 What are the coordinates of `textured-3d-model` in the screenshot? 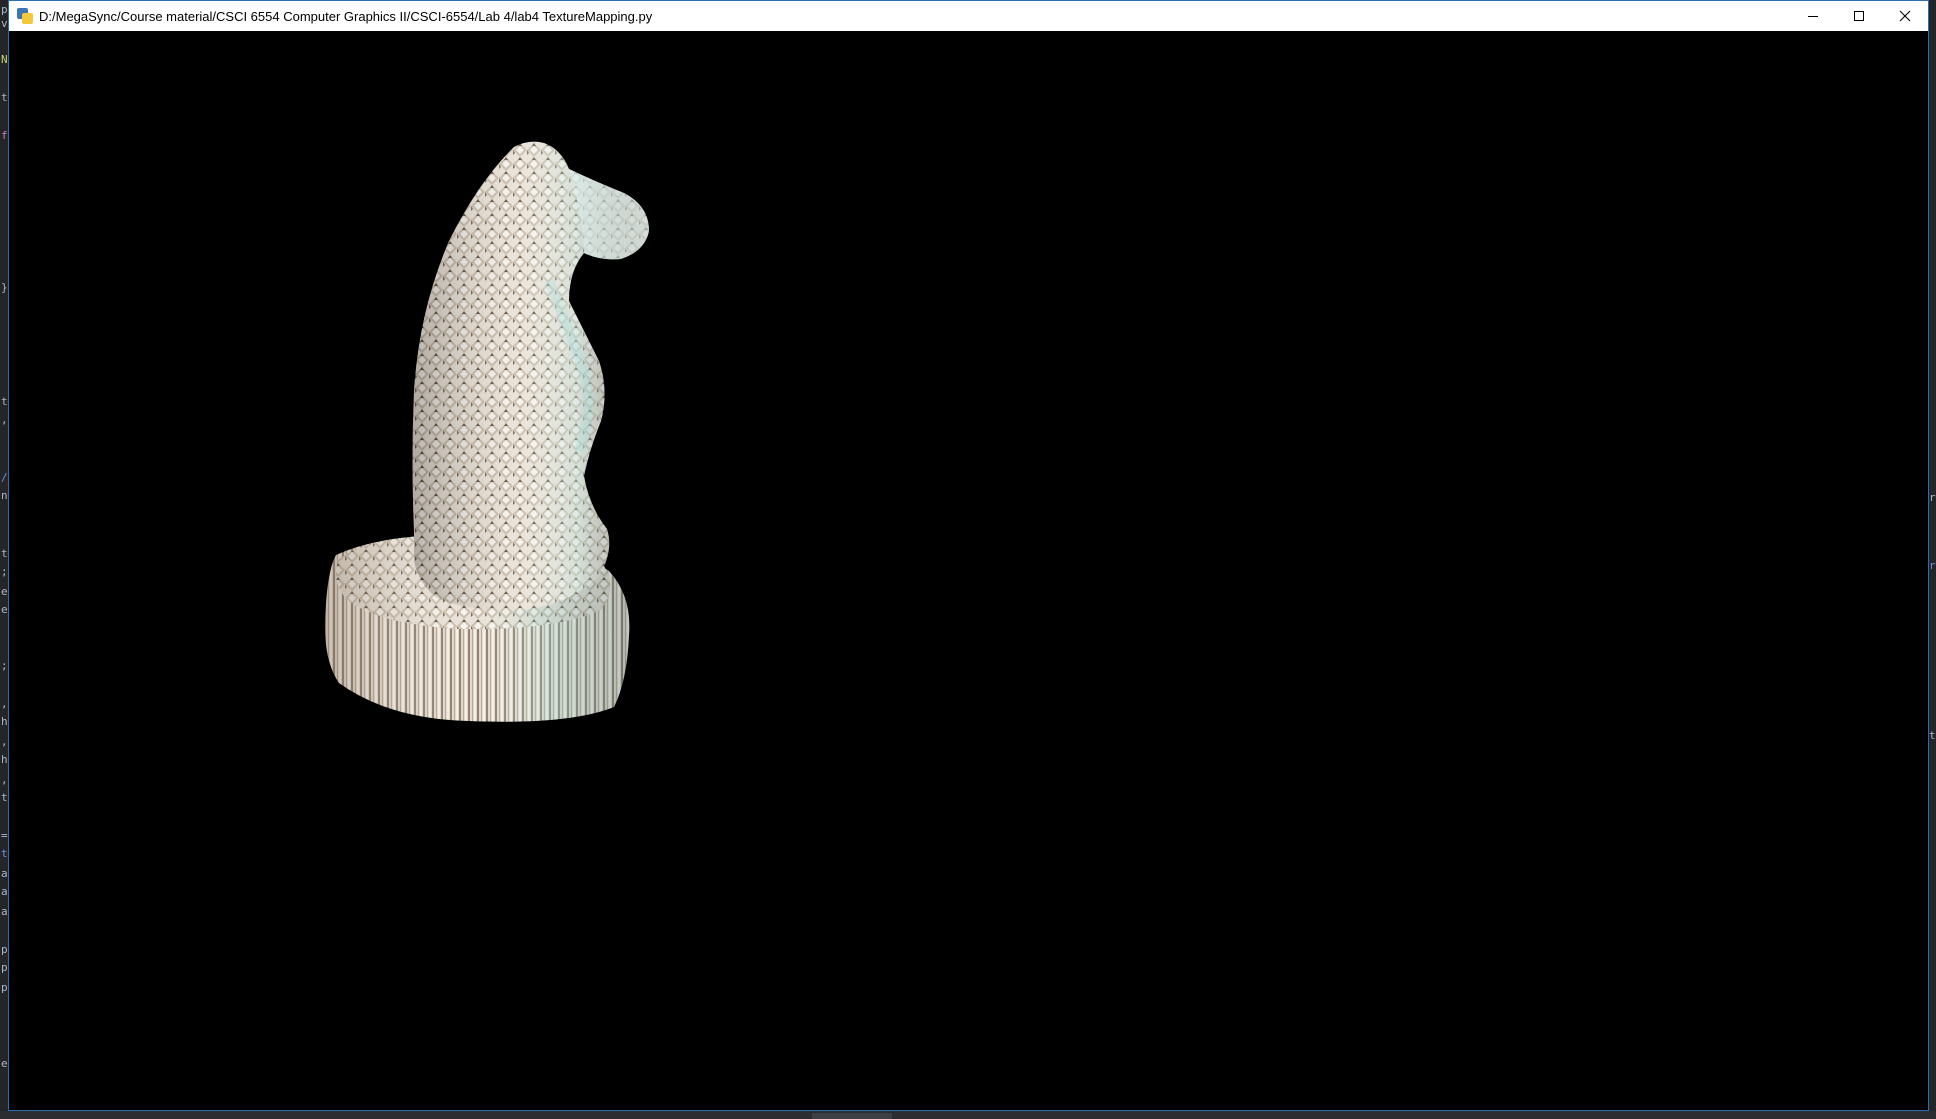 It's located at (486, 431).